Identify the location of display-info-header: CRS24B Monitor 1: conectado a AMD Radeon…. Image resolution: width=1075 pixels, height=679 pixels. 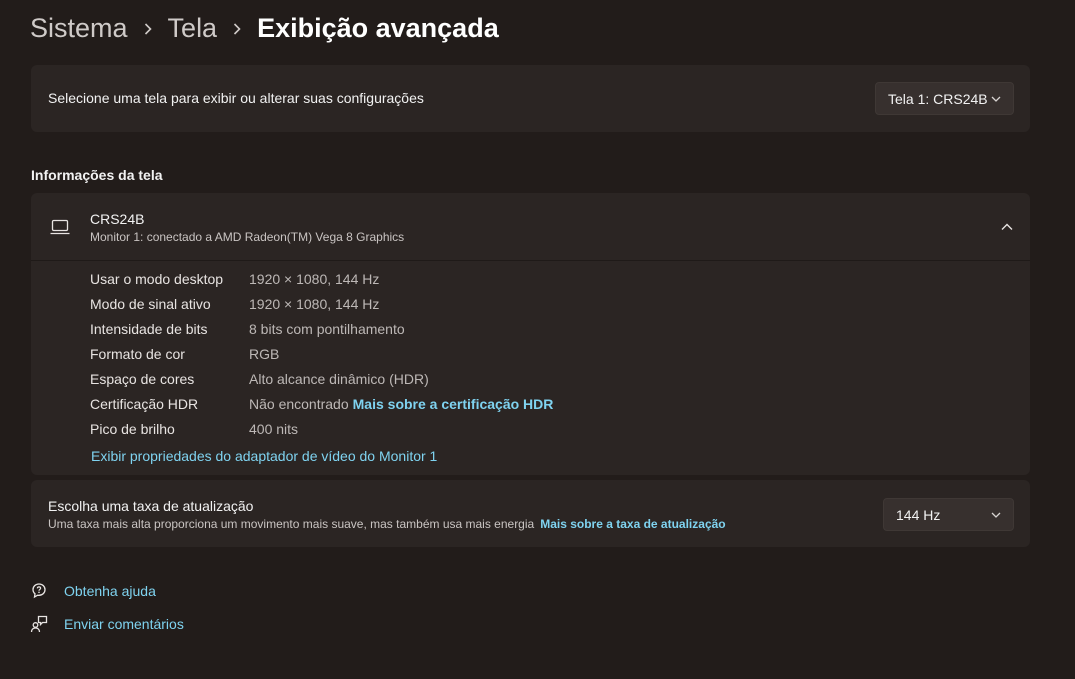
(530, 227).